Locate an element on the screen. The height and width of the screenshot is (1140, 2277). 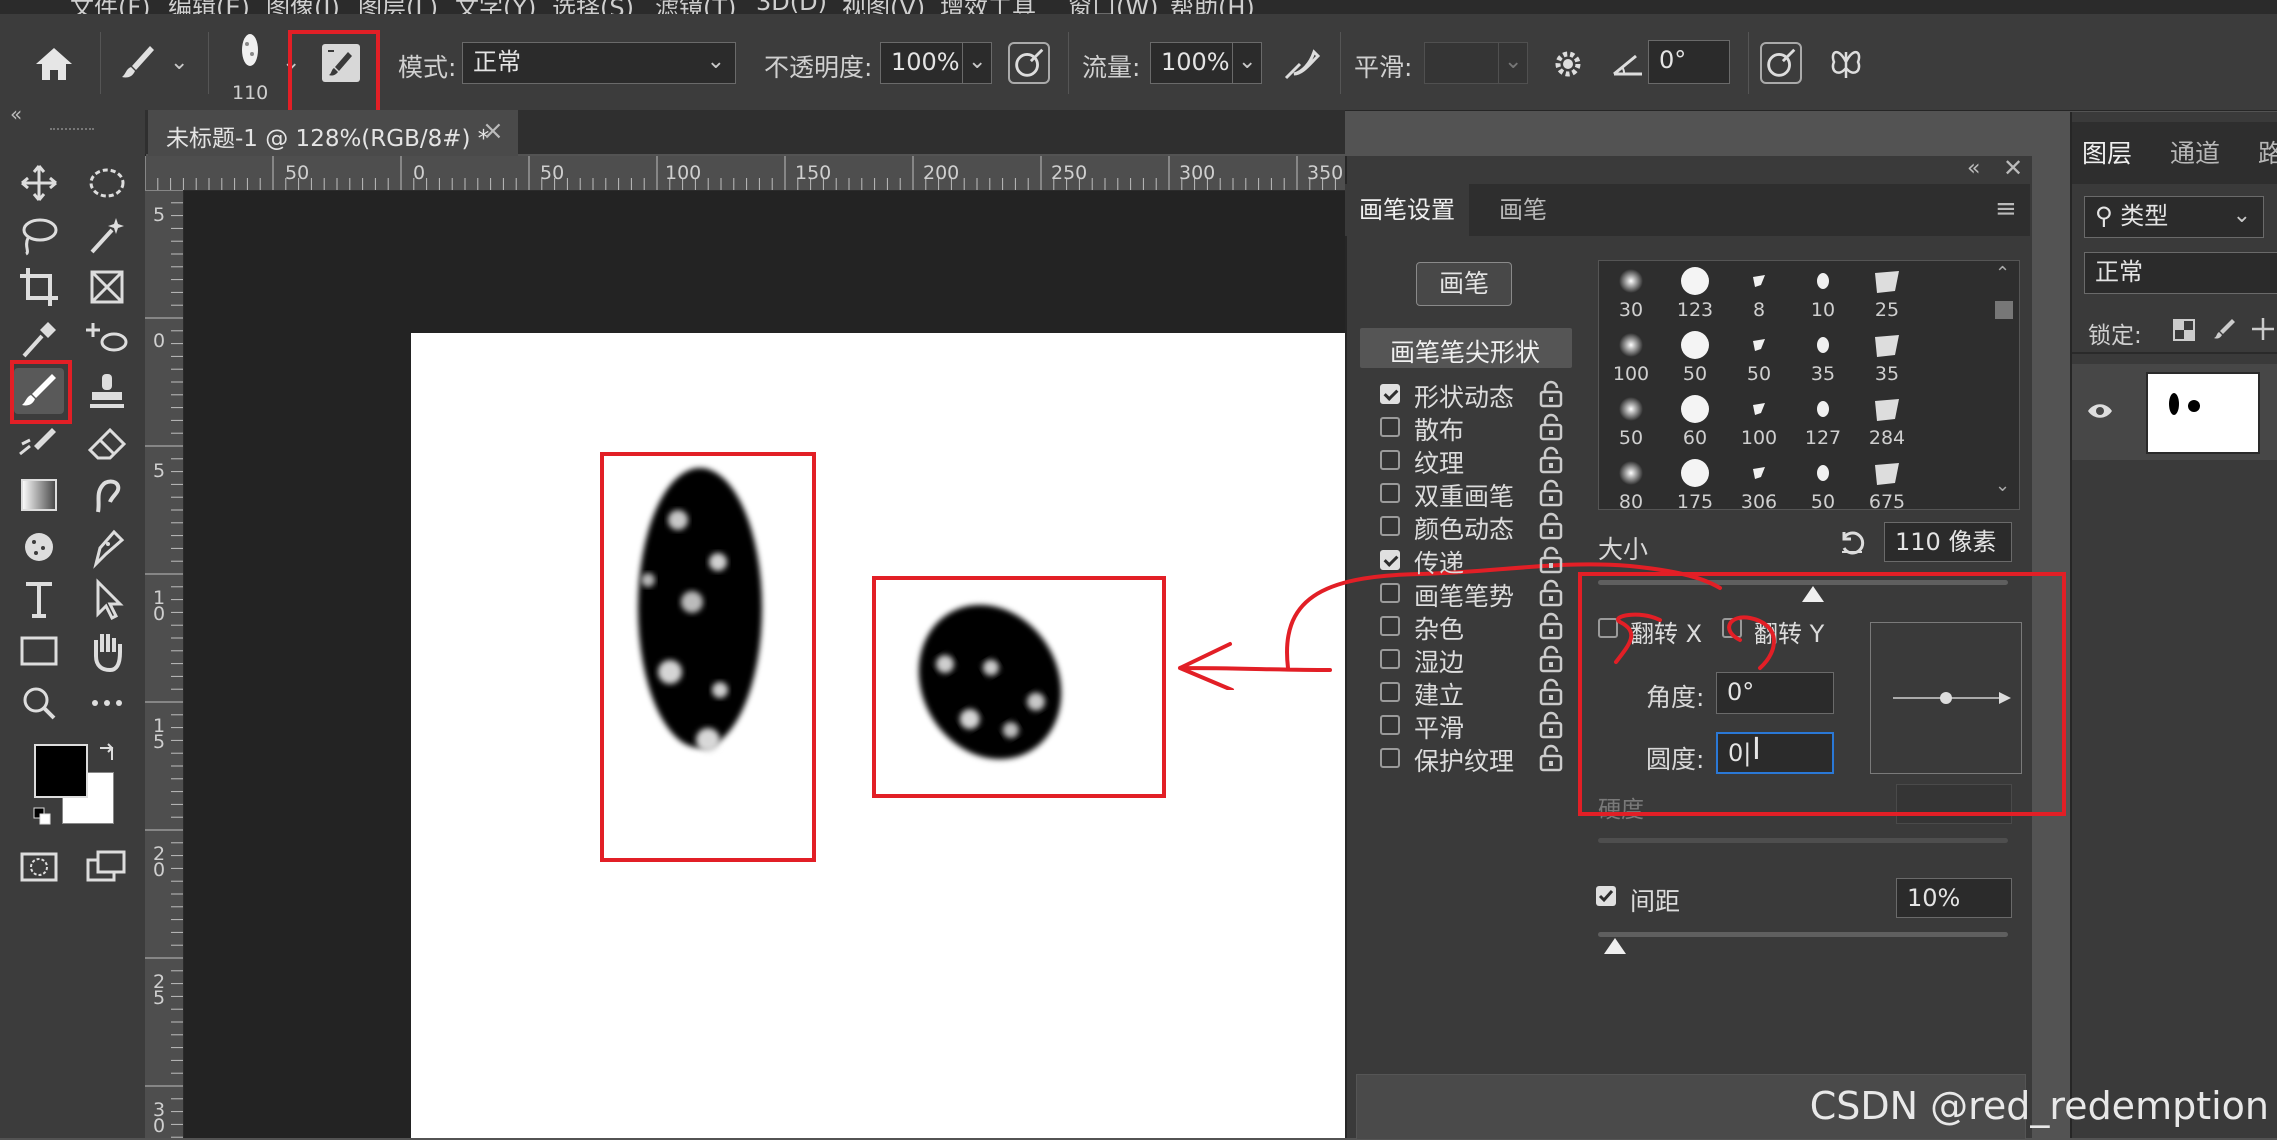
collapse-panel-icon: « is located at coordinates (1973, 168).